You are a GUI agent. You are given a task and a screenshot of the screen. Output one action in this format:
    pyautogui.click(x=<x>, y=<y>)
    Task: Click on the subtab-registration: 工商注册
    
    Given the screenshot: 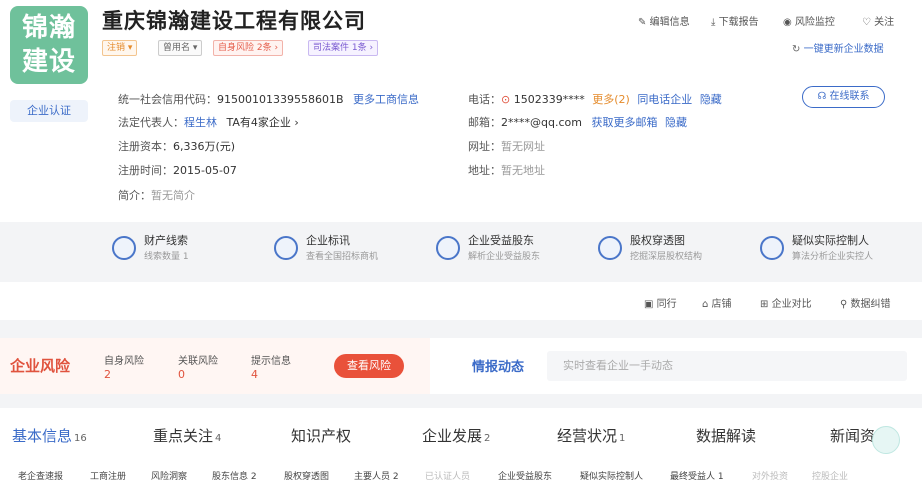 What is the action you would take?
    pyautogui.click(x=108, y=475)
    